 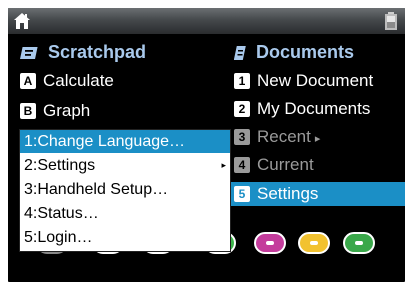 What do you see at coordinates (240, 53) in the screenshot?
I see `documents-icon` at bounding box center [240, 53].